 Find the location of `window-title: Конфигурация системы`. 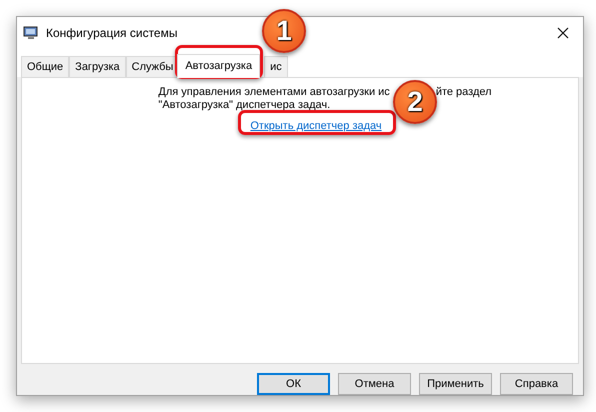

window-title: Конфигурация системы is located at coordinates (112, 33).